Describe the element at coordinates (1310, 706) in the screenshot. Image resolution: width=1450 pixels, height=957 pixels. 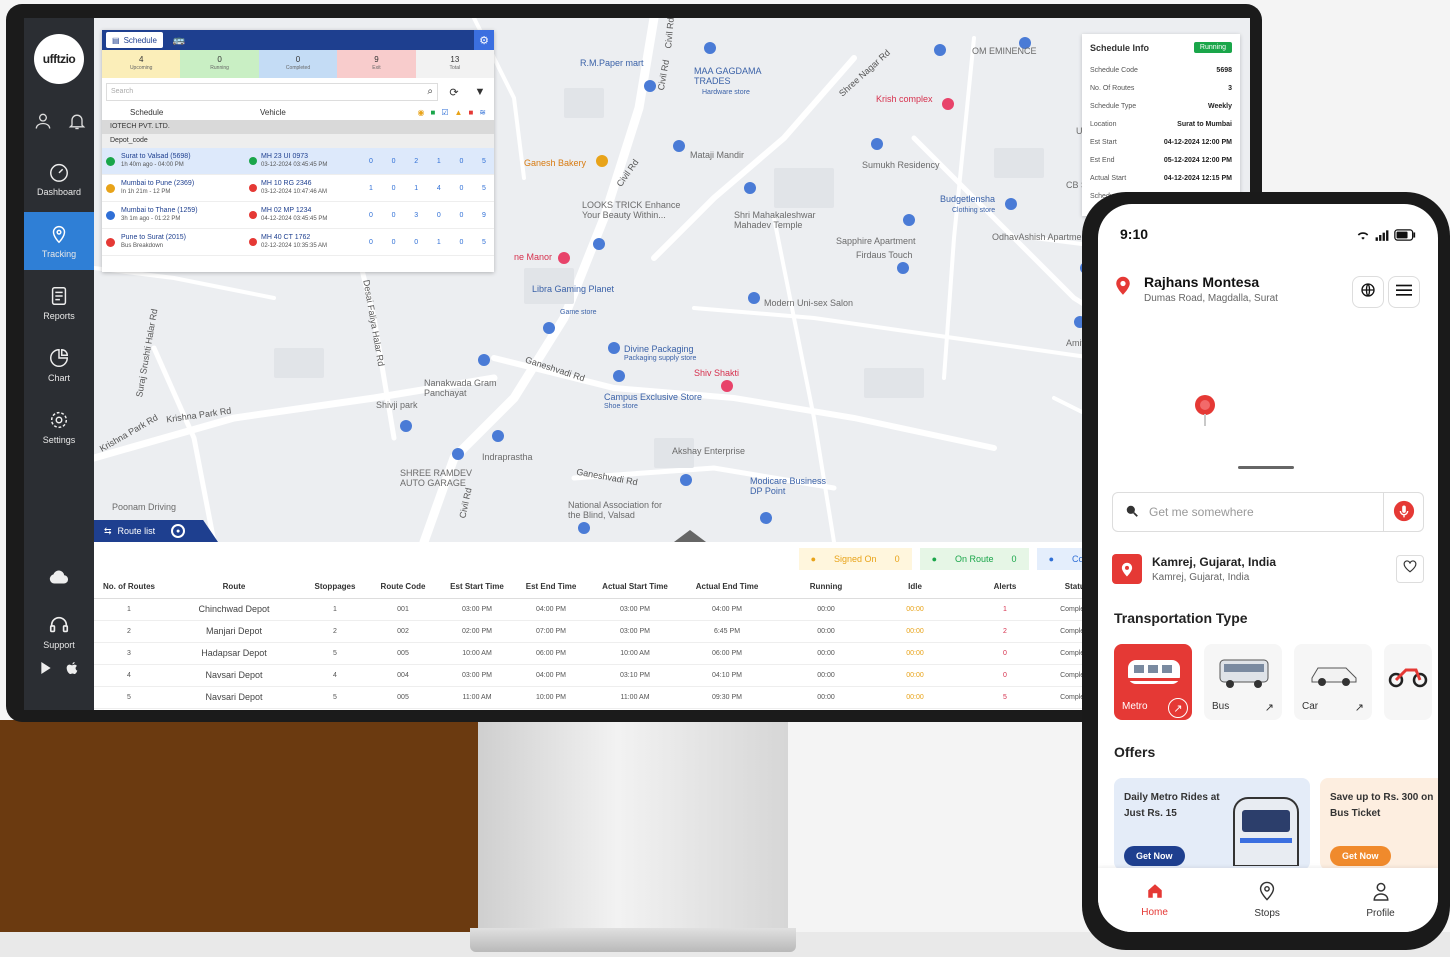
I see `mode-label: Car` at that location.